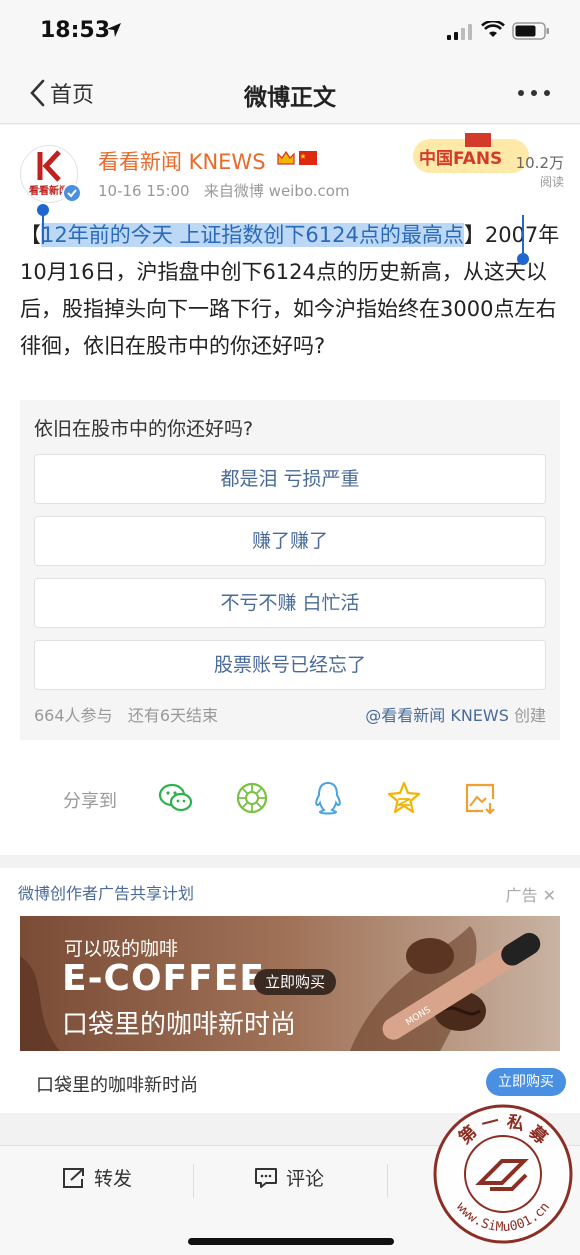 The width and height of the screenshot is (580, 1255). What do you see at coordinates (144, 191) in the screenshot?
I see `post-timestamp: 10-16 15:00` at bounding box center [144, 191].